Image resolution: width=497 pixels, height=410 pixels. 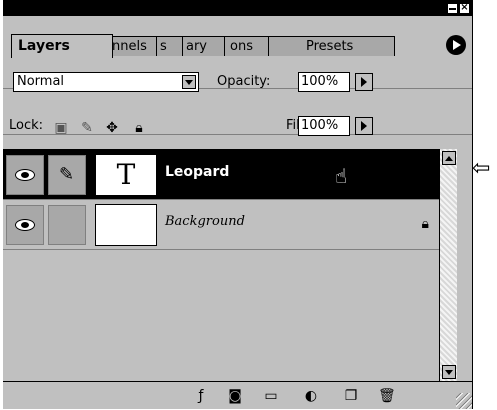 What do you see at coordinates (163, 46) in the screenshot?
I see `tab-paths-label: s` at bounding box center [163, 46].